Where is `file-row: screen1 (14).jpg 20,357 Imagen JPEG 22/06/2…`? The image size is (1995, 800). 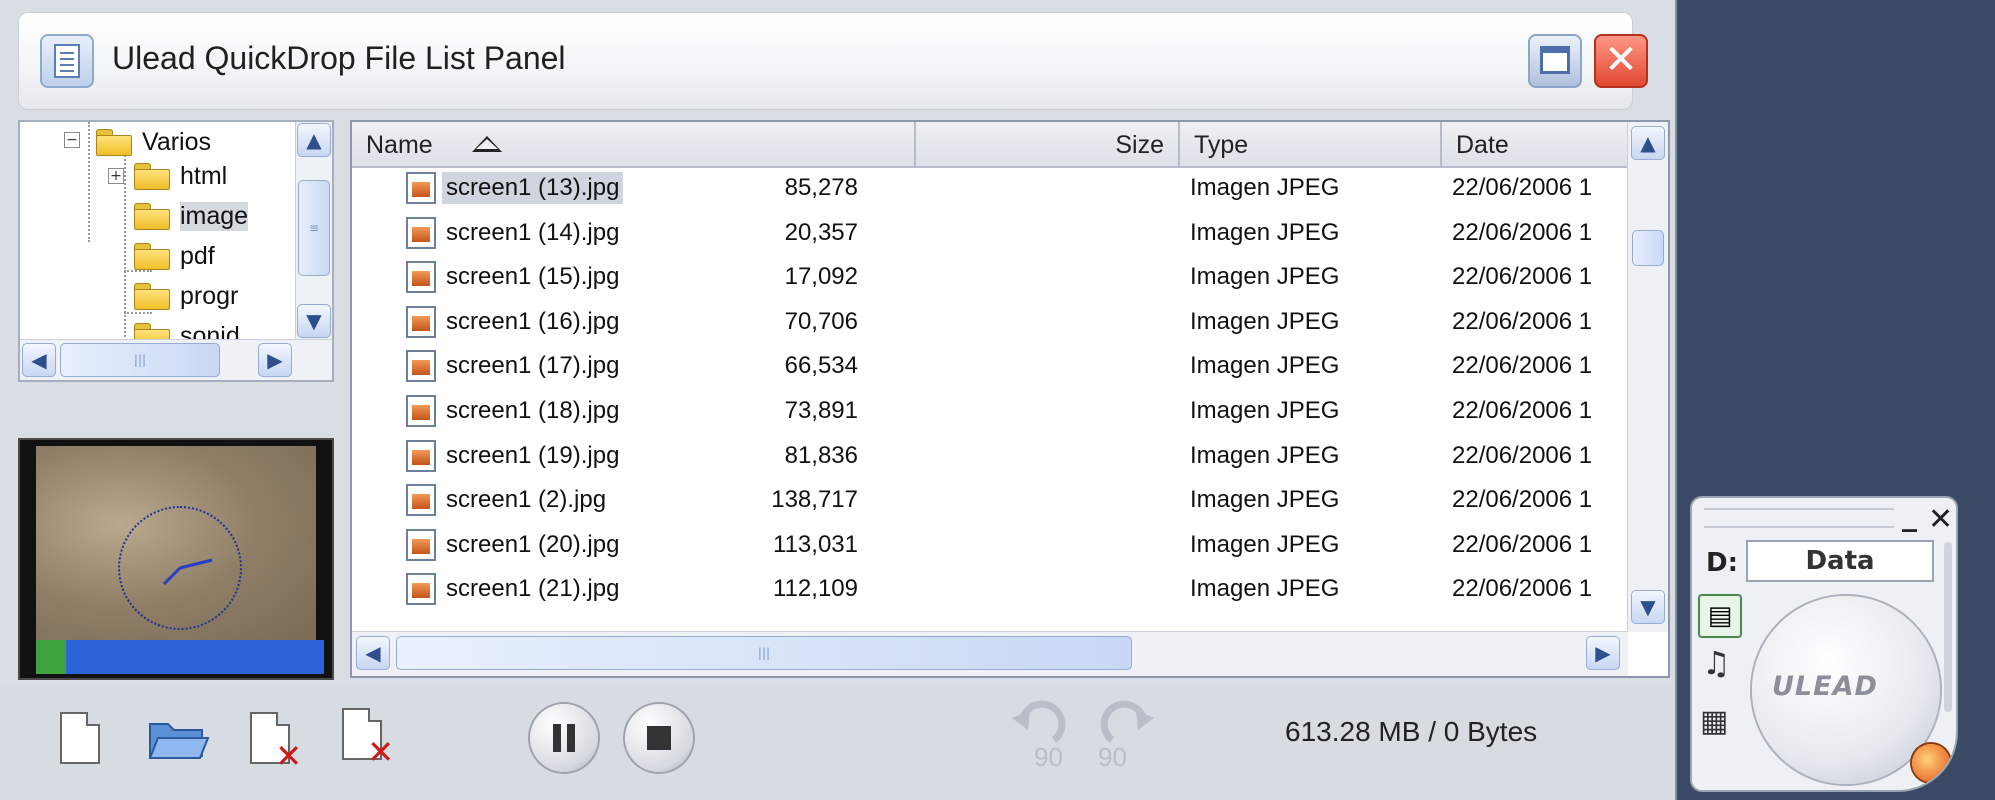
file-row: screen1 (14).jpg 20,357 Imagen JPEG 22/06/2… is located at coordinates (990, 233).